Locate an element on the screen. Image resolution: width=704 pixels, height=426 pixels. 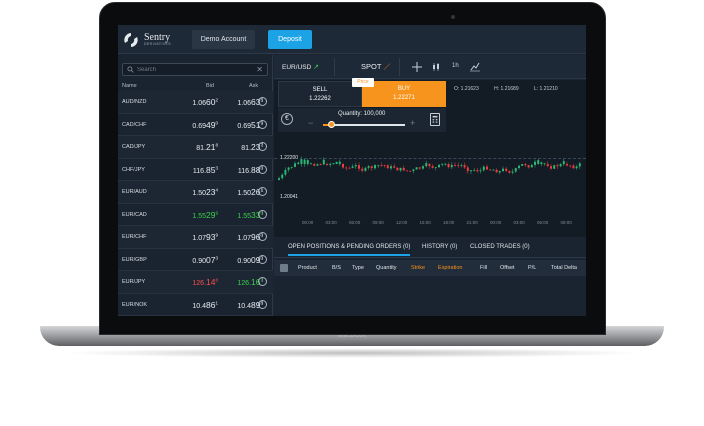
ask-price: 0.90090 is located at coordinates (243, 260).